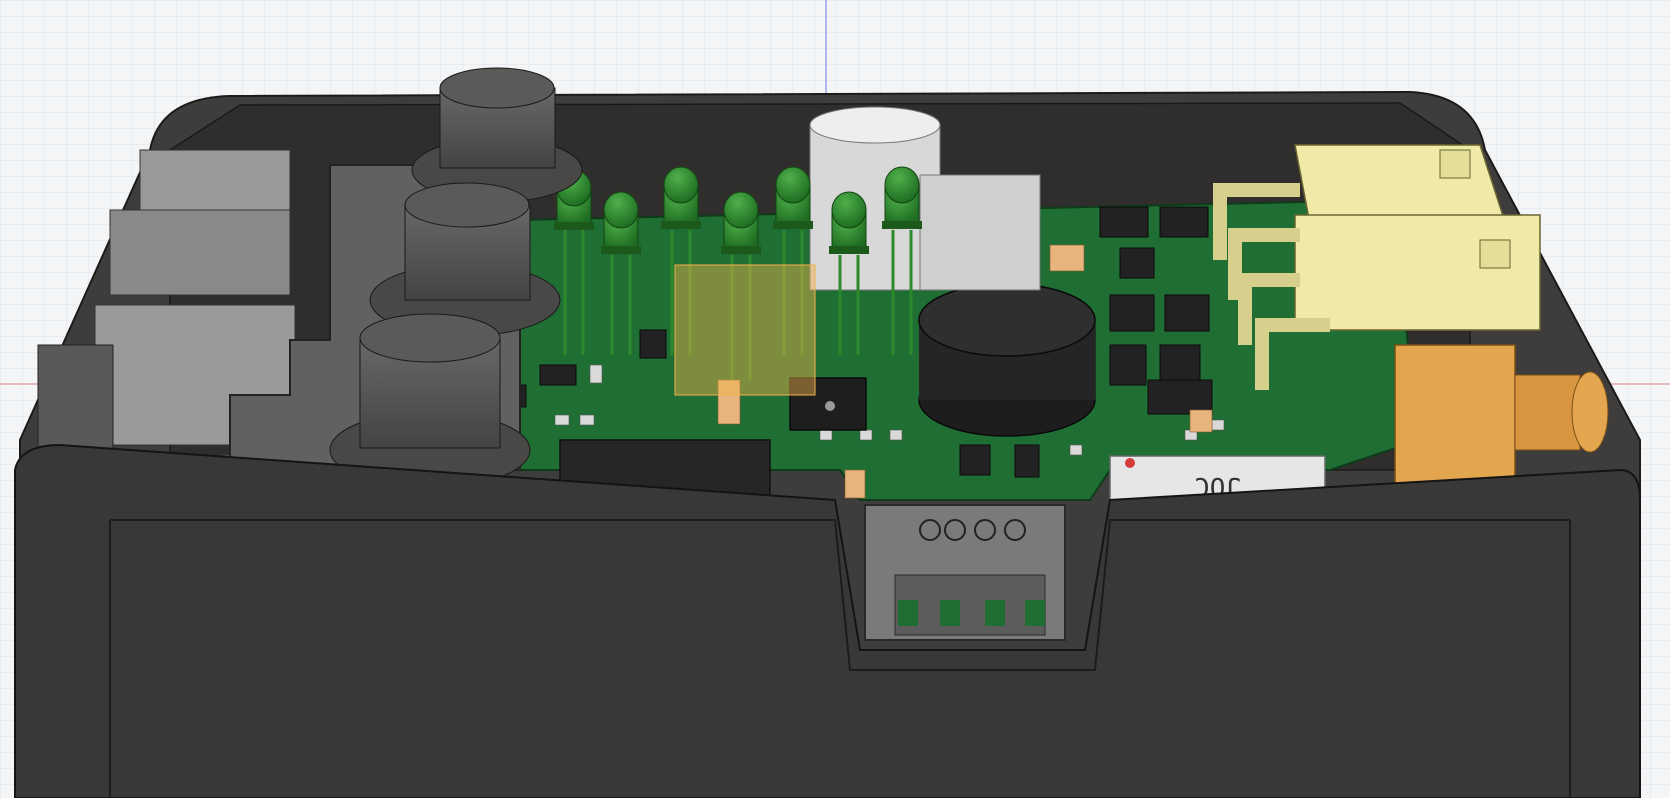 This screenshot has height=798, width=1670. I want to click on selection-highlight, so click(745, 330).